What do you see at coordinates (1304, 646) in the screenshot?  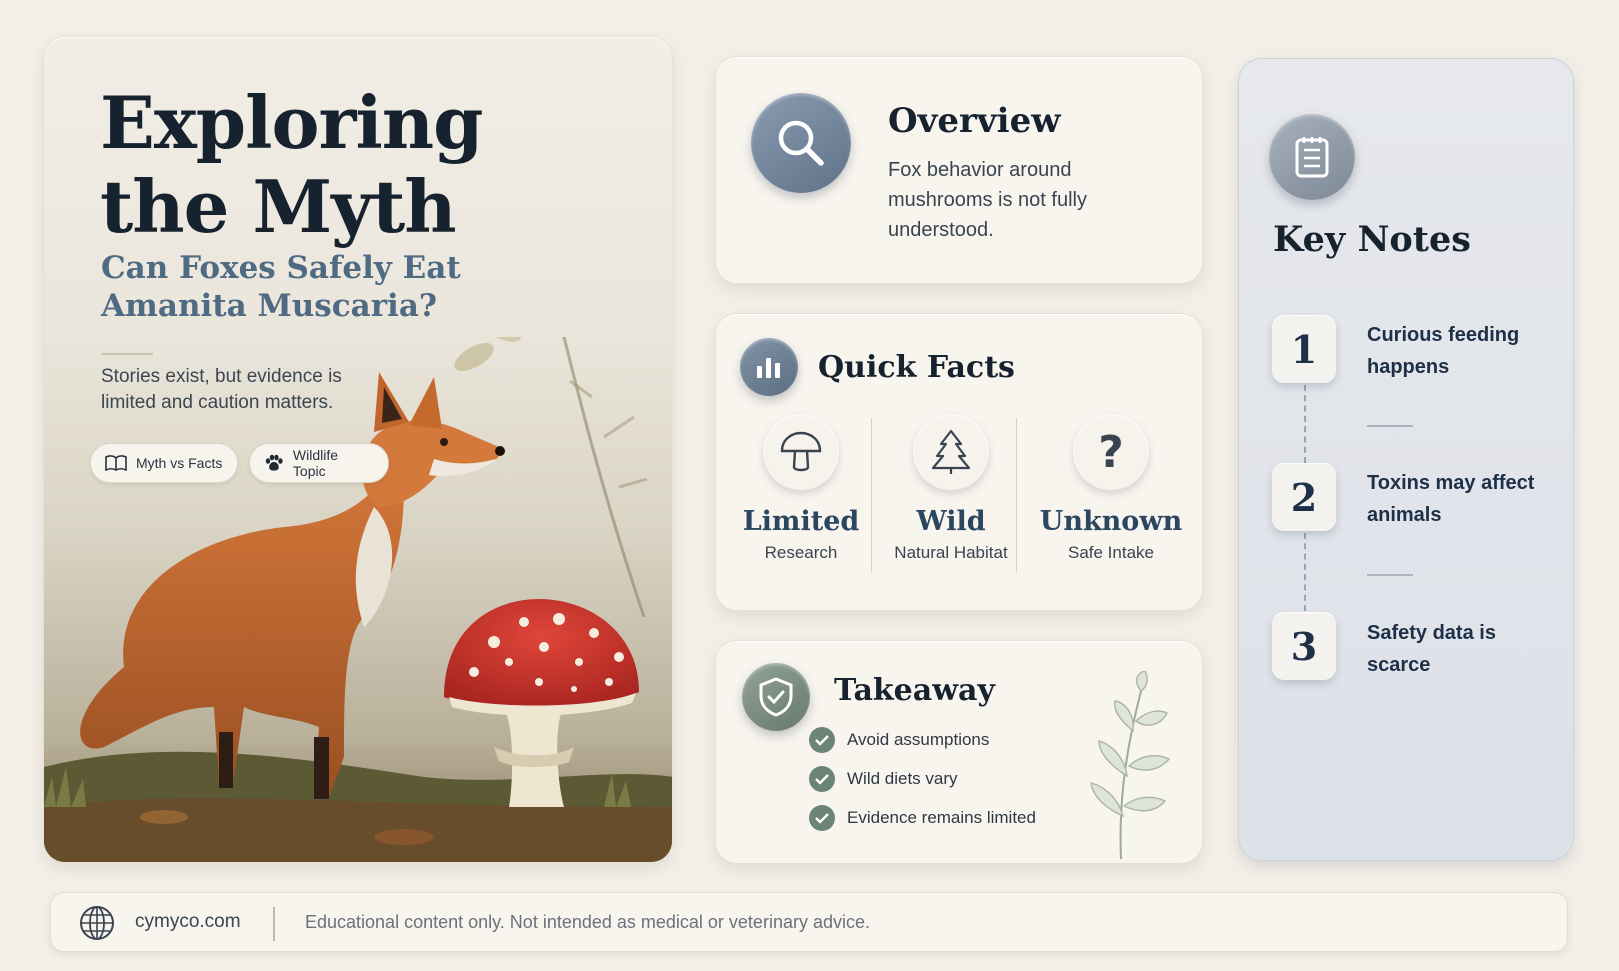 I see `note-number-badge: 3` at bounding box center [1304, 646].